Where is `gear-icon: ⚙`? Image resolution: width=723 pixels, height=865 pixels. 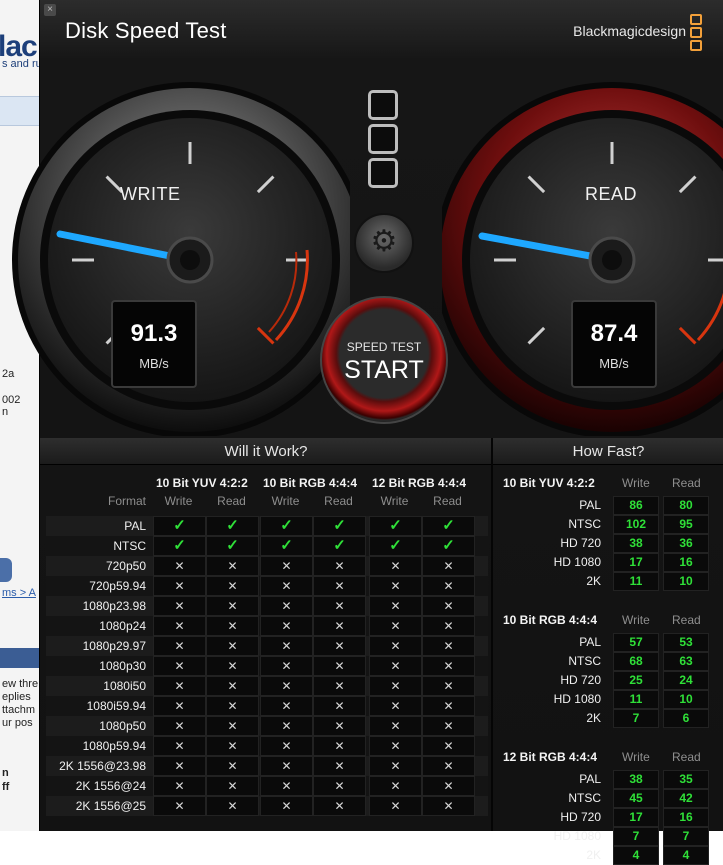
gear-icon: ⚙ is located at coordinates (384, 241).